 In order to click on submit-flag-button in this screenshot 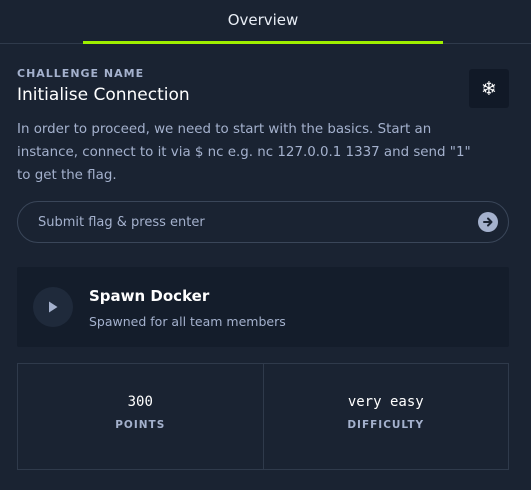, I will do `click(488, 222)`.